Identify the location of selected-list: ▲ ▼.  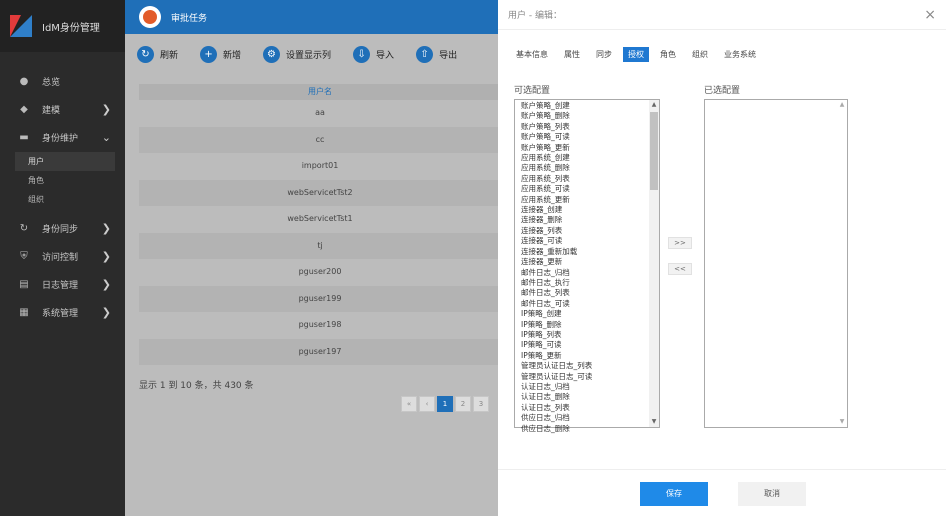
(776, 263).